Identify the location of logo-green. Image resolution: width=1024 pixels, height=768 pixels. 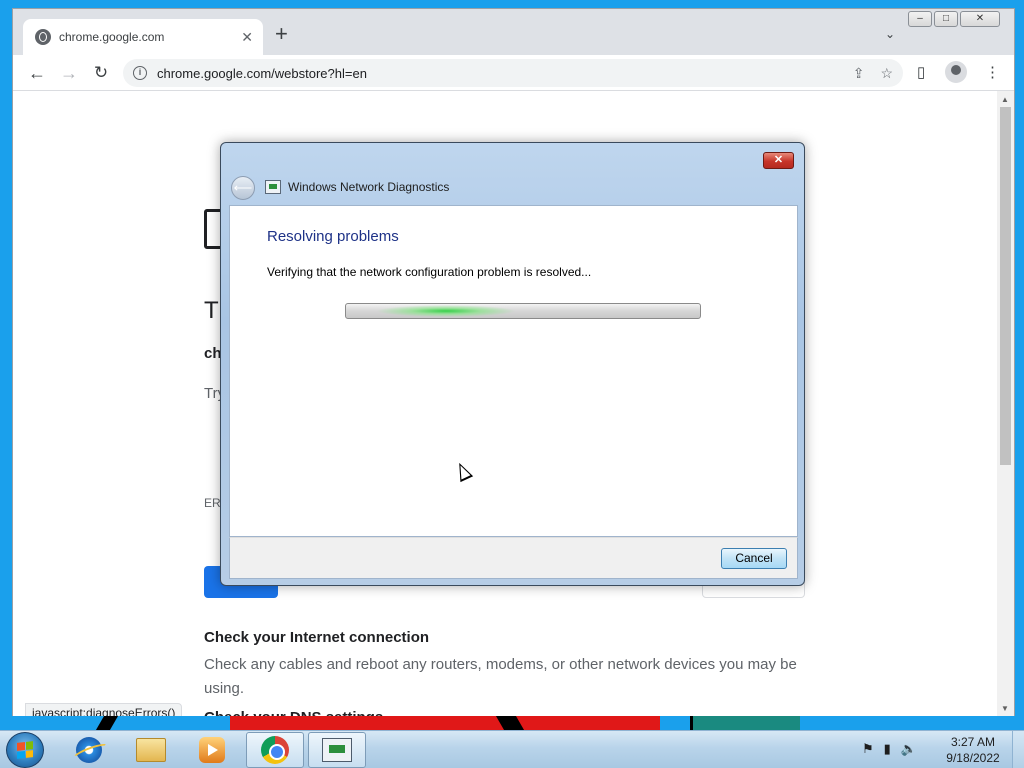
(29, 745).